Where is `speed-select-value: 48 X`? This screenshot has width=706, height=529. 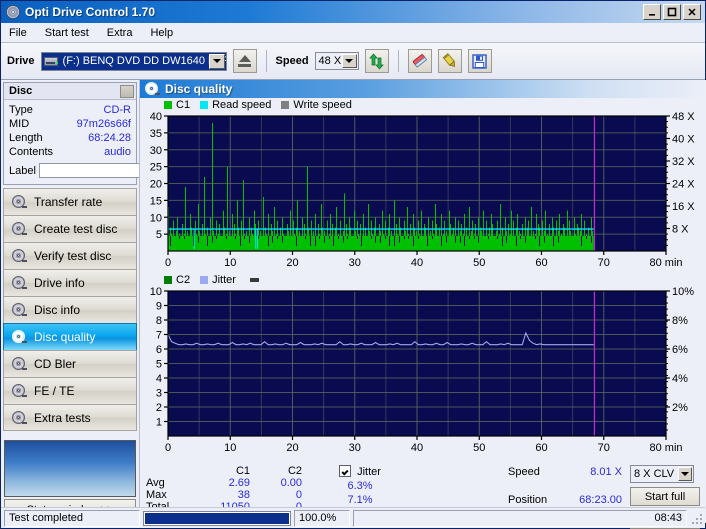 speed-select-value: 48 X is located at coordinates (330, 61).